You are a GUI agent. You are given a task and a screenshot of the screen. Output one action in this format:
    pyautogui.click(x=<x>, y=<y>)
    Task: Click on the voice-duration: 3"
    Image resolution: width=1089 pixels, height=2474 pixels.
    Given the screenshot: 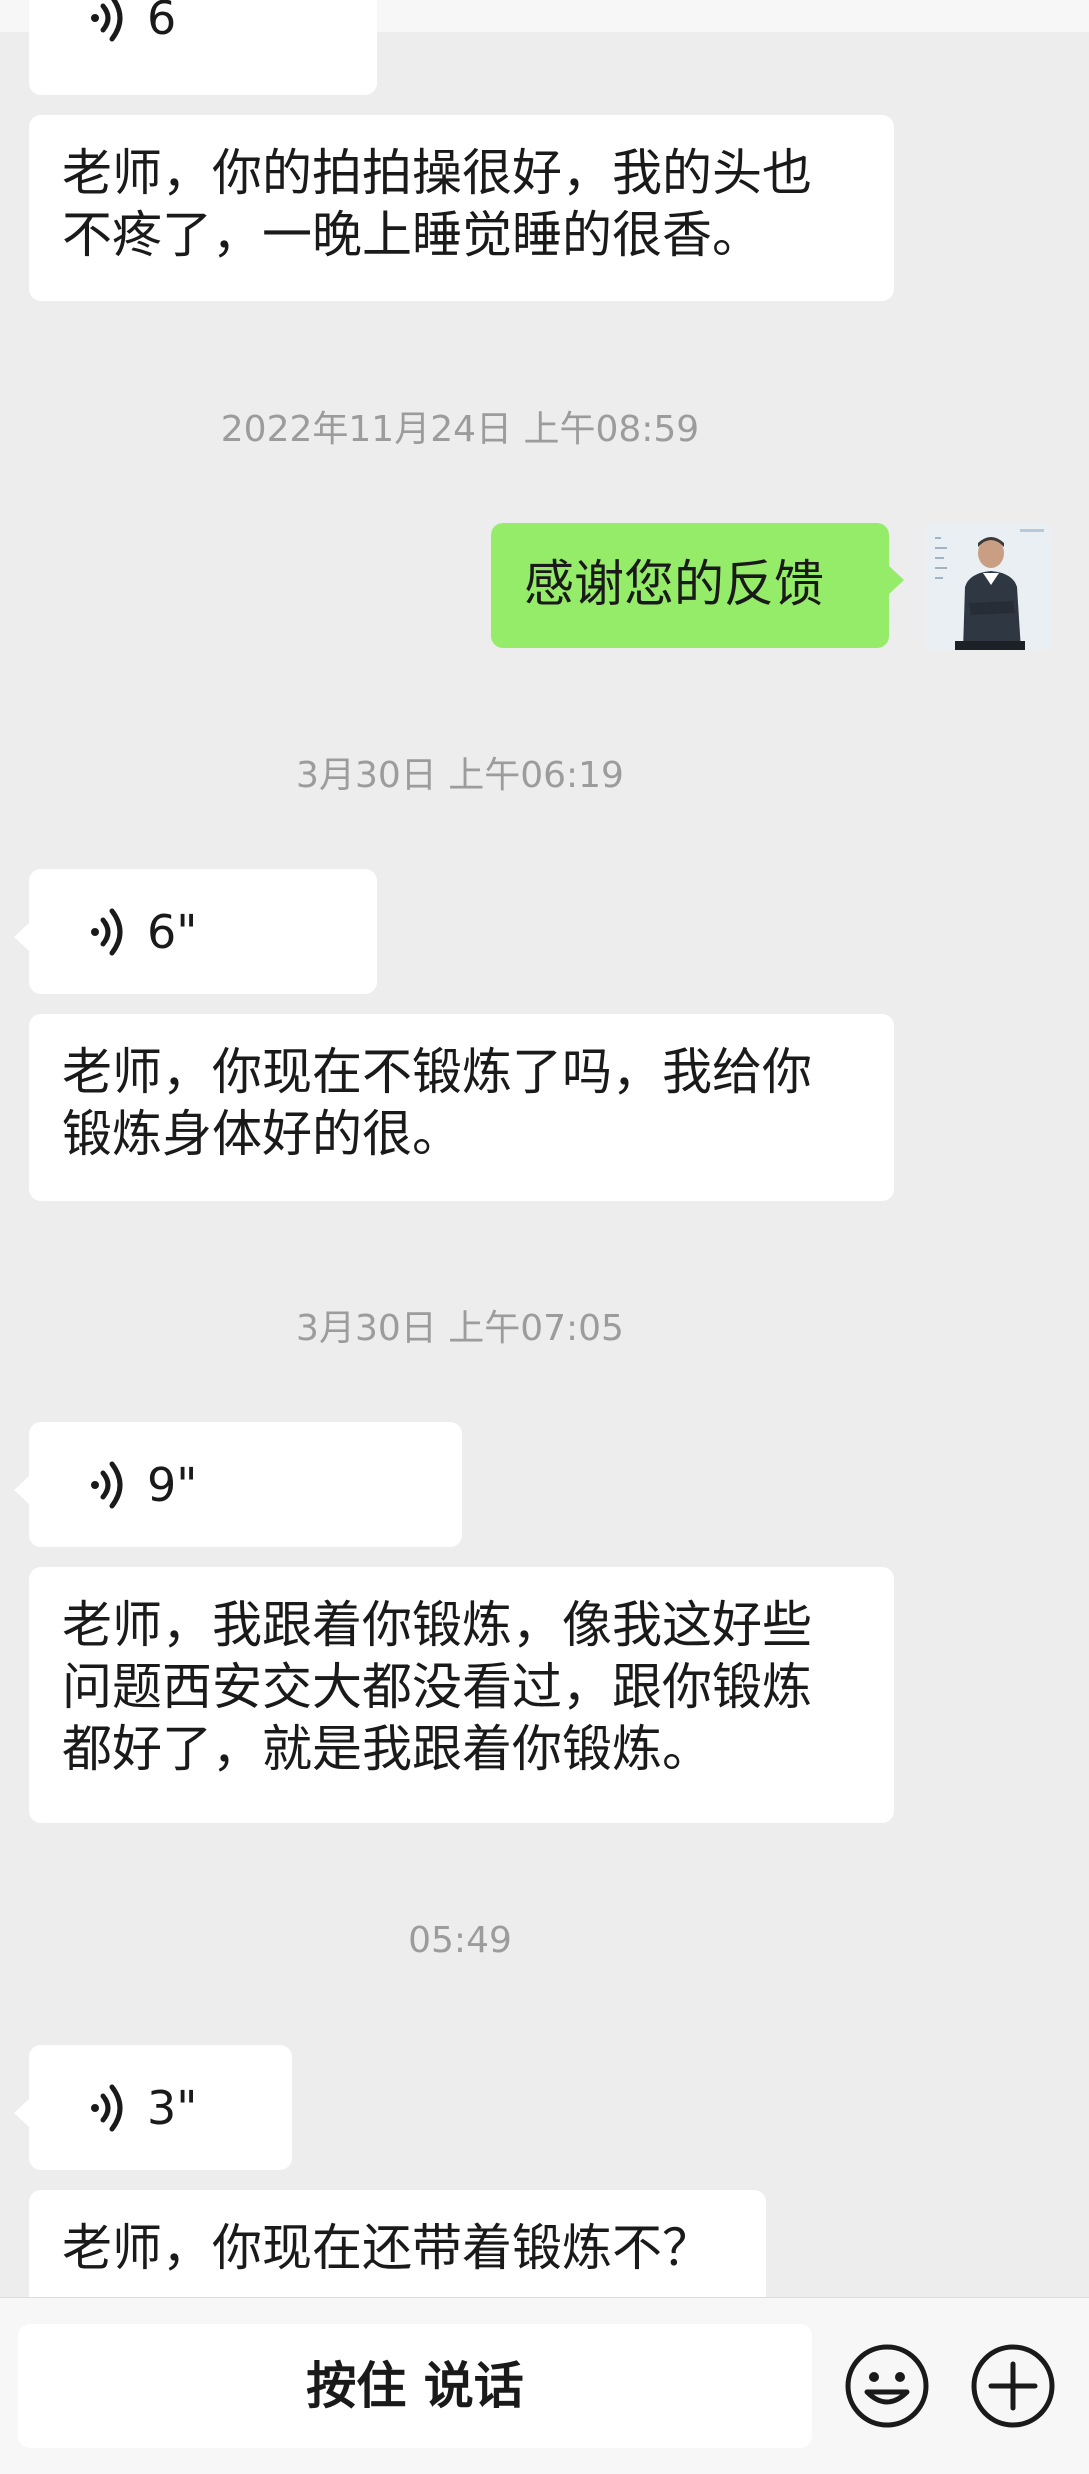 What is the action you would take?
    pyautogui.click(x=172, y=2107)
    